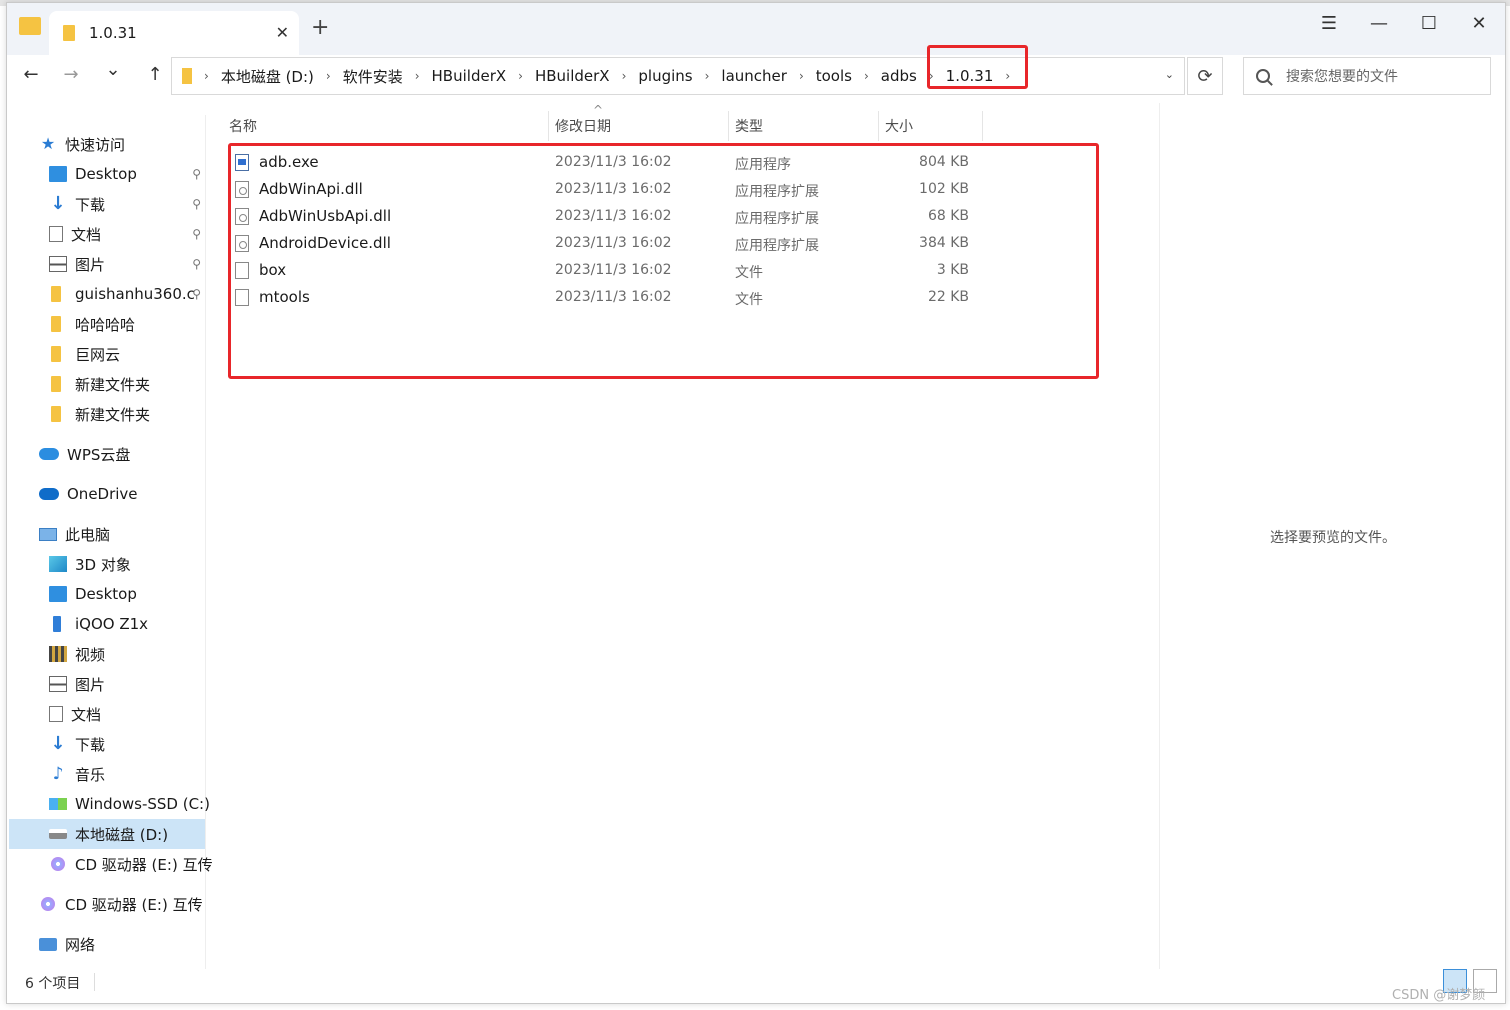  I want to click on back-button: ←, so click(31, 74).